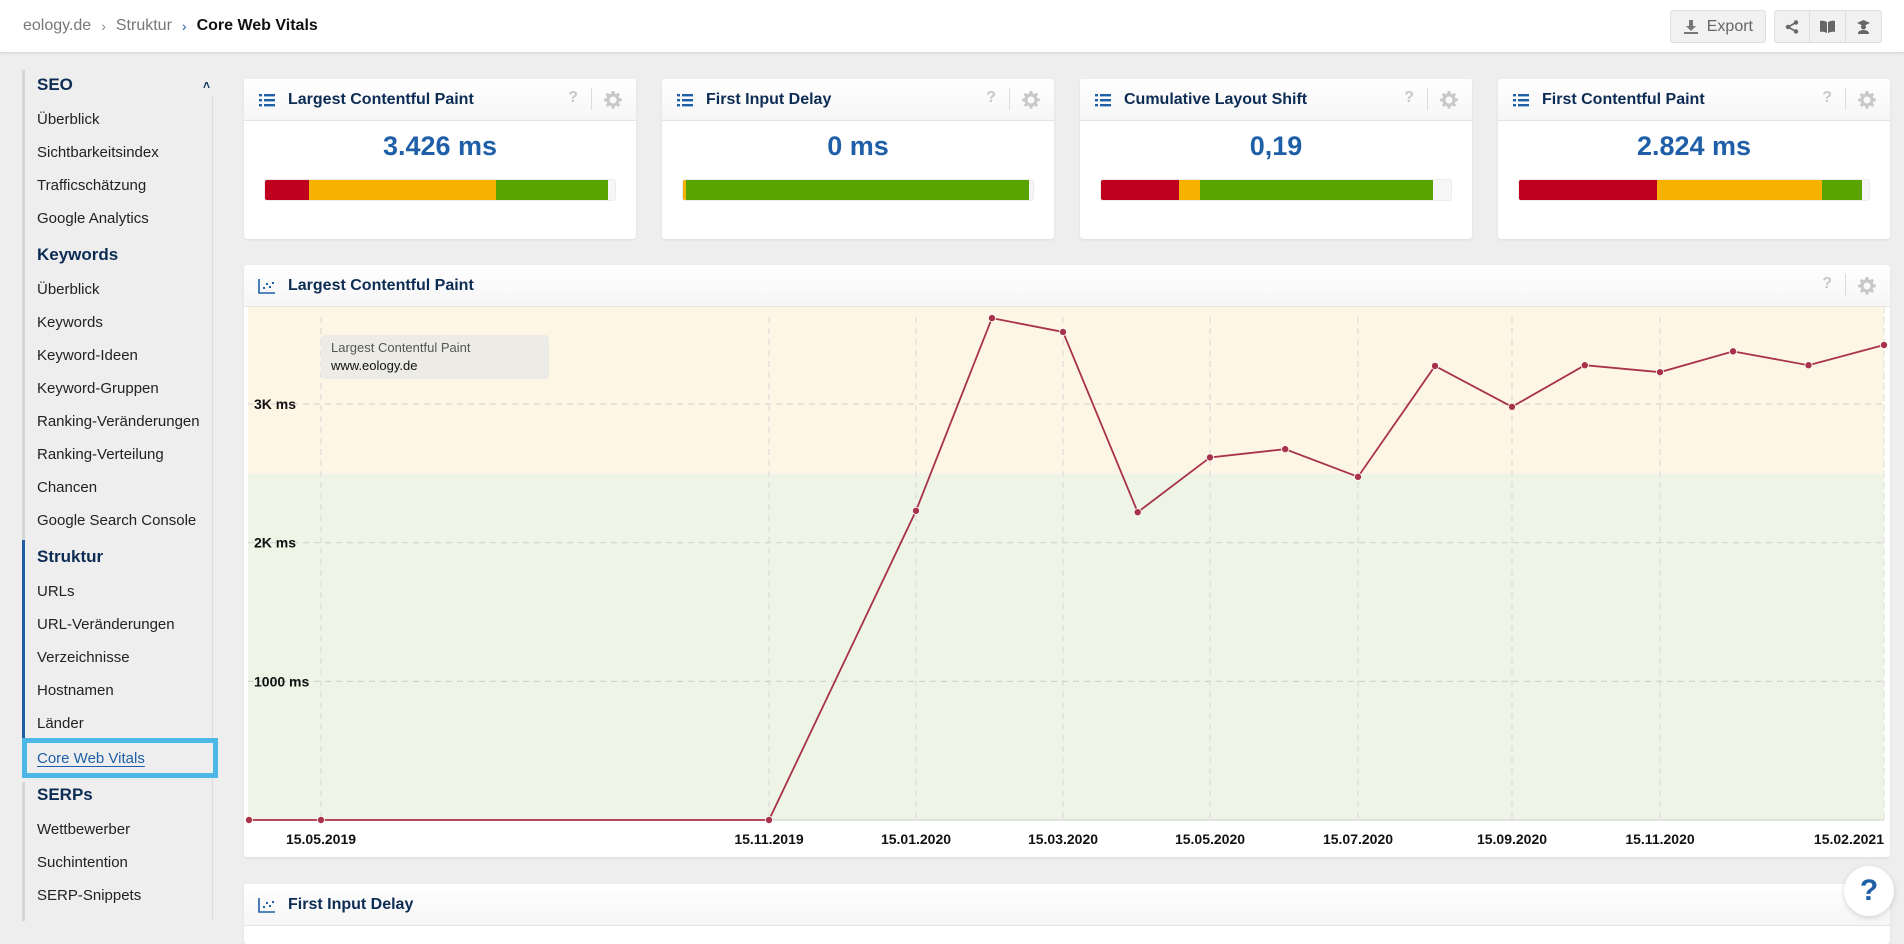 The width and height of the screenshot is (1904, 944). Describe the element at coordinates (77, 255) in the screenshot. I see `sidebar-section-keywords: Keywords` at that location.